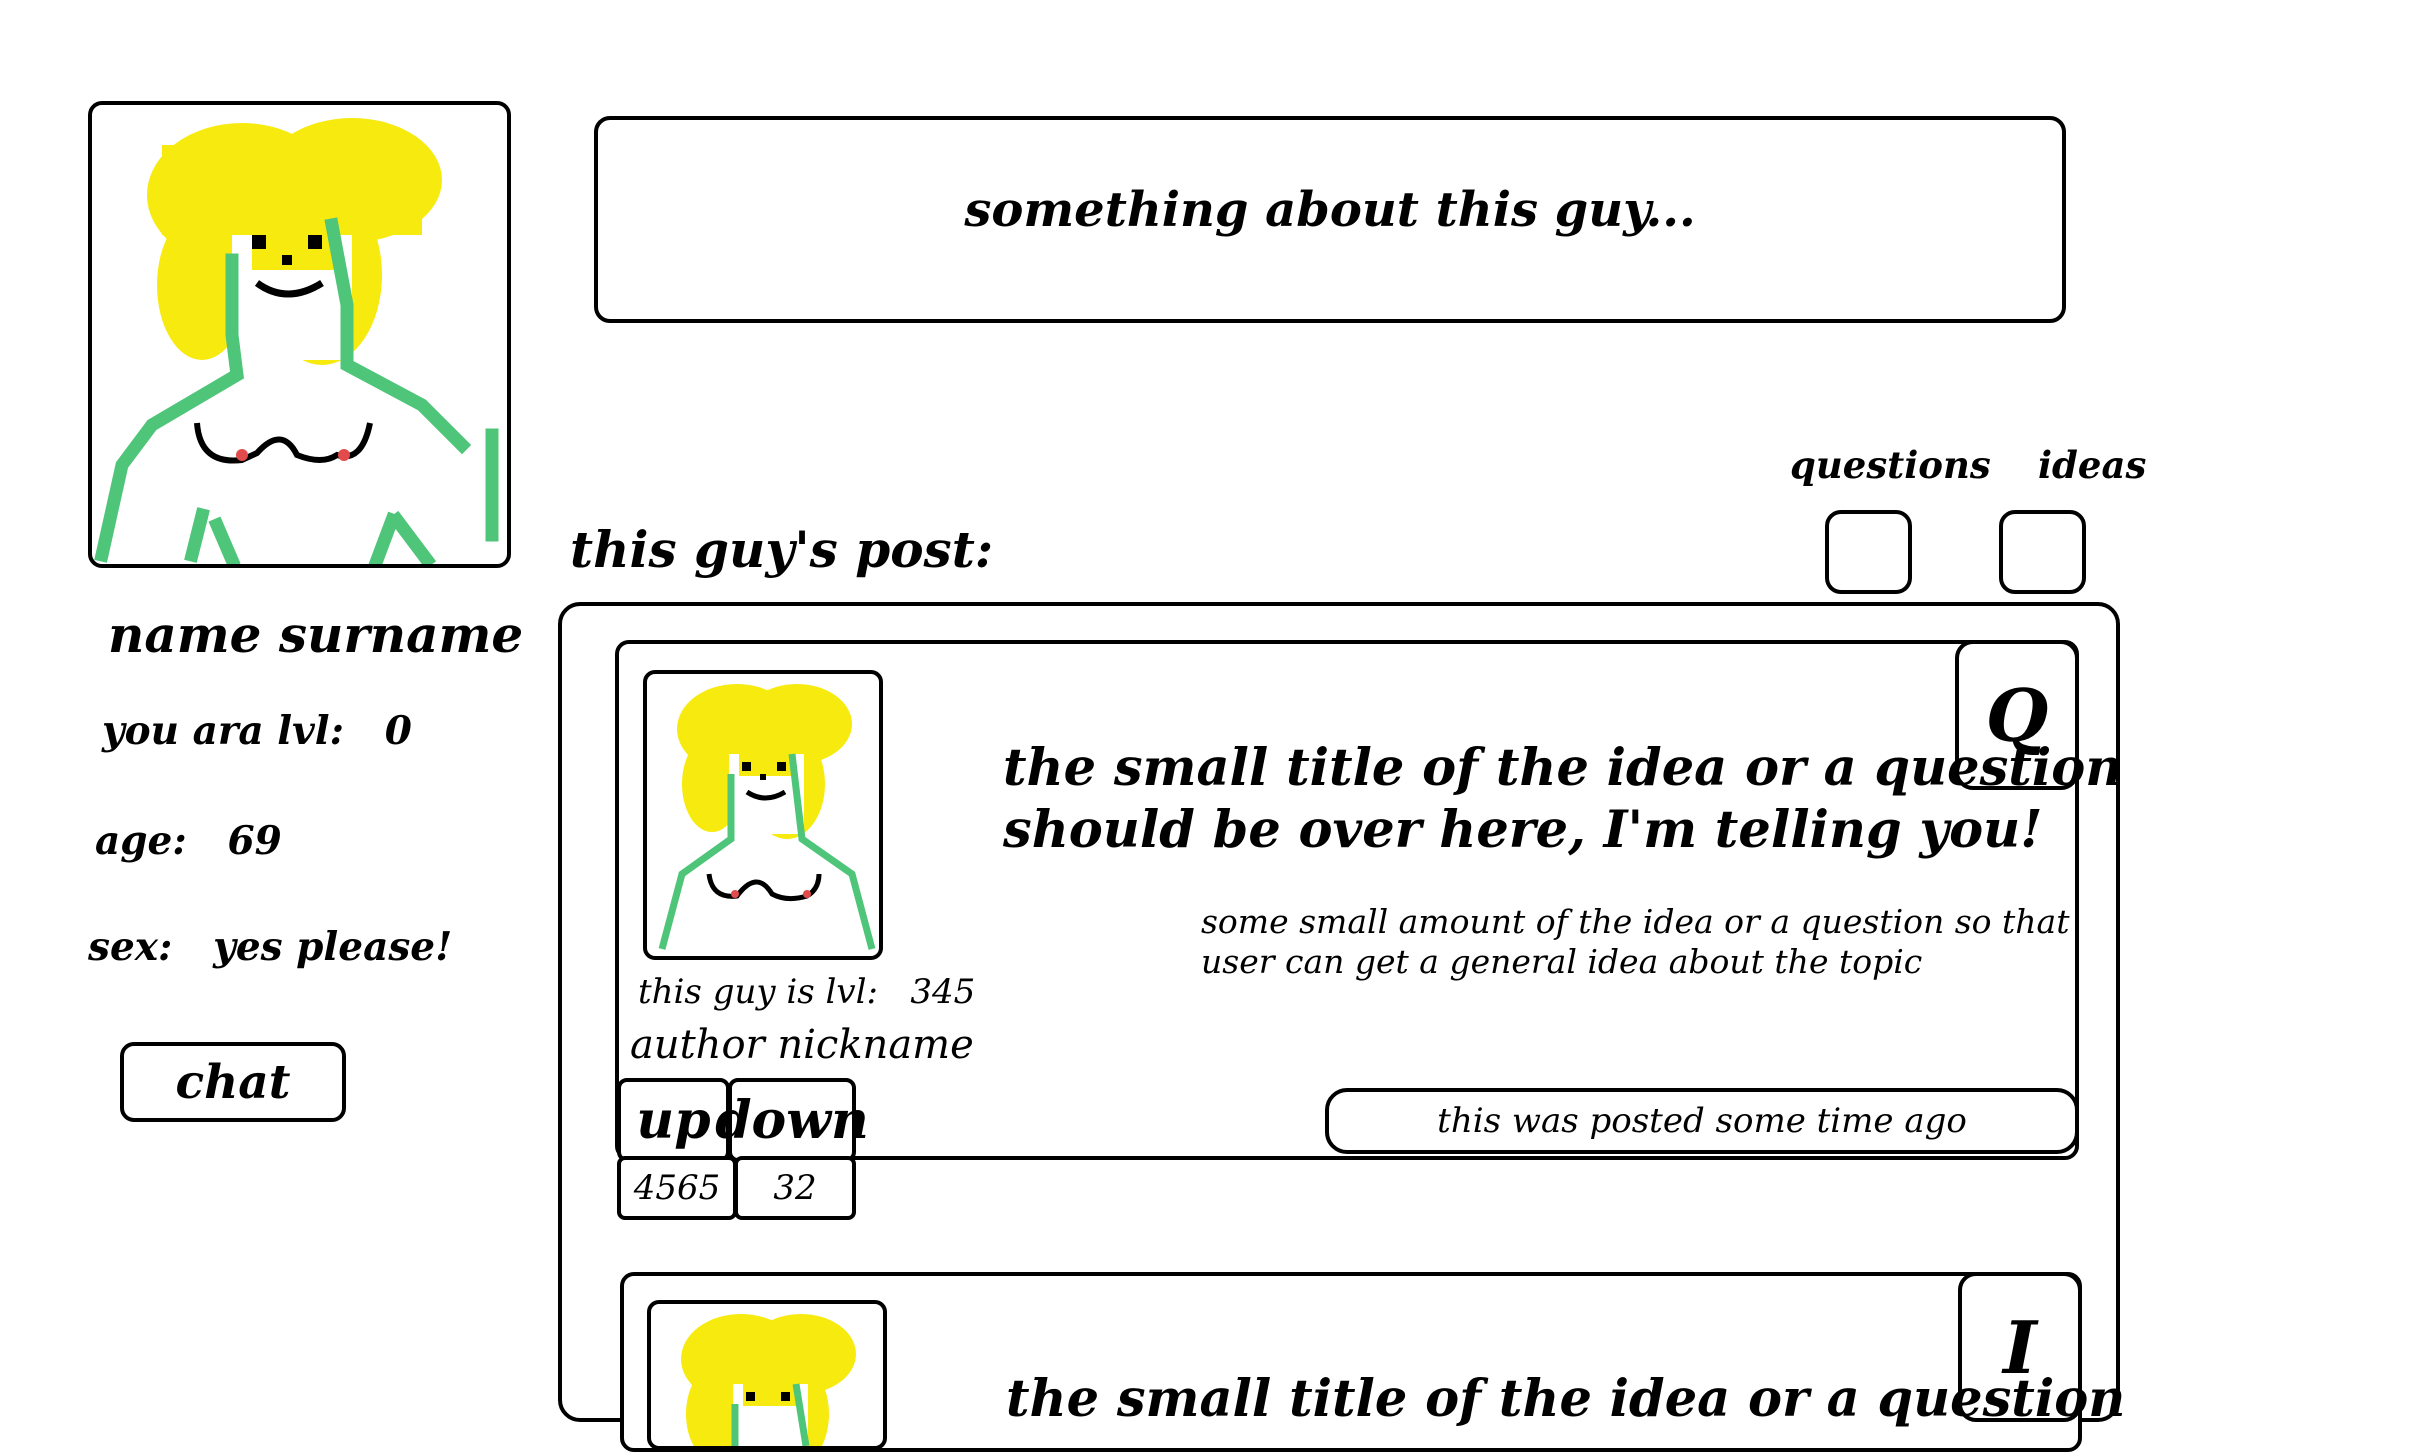 The image size is (2416, 1452). I want to click on profile-sex: sex: yes please!, so click(270, 947).